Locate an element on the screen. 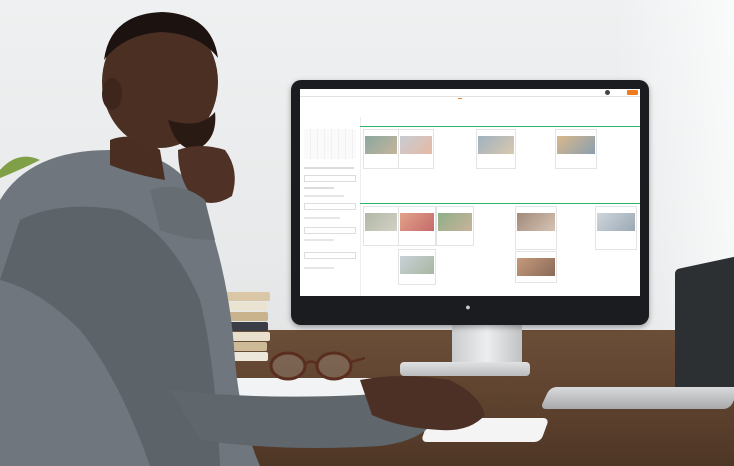 The width and height of the screenshot is (734, 466). eyeglasses is located at coordinates (317, 366).